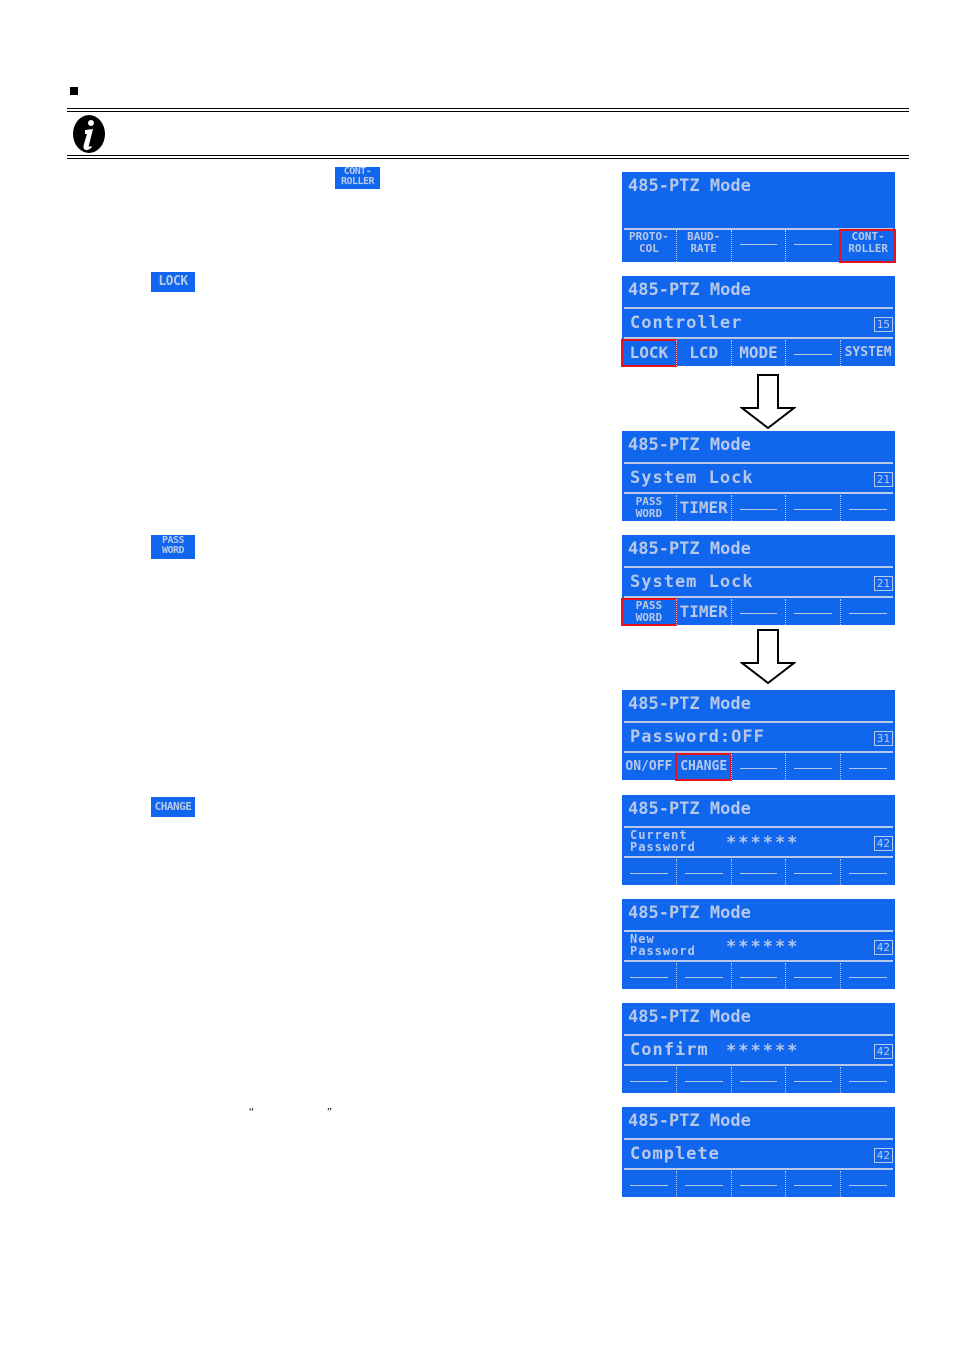 The height and width of the screenshot is (1350, 954). Describe the element at coordinates (883, 324) in the screenshot. I see `lcd-menu-code: 15` at that location.